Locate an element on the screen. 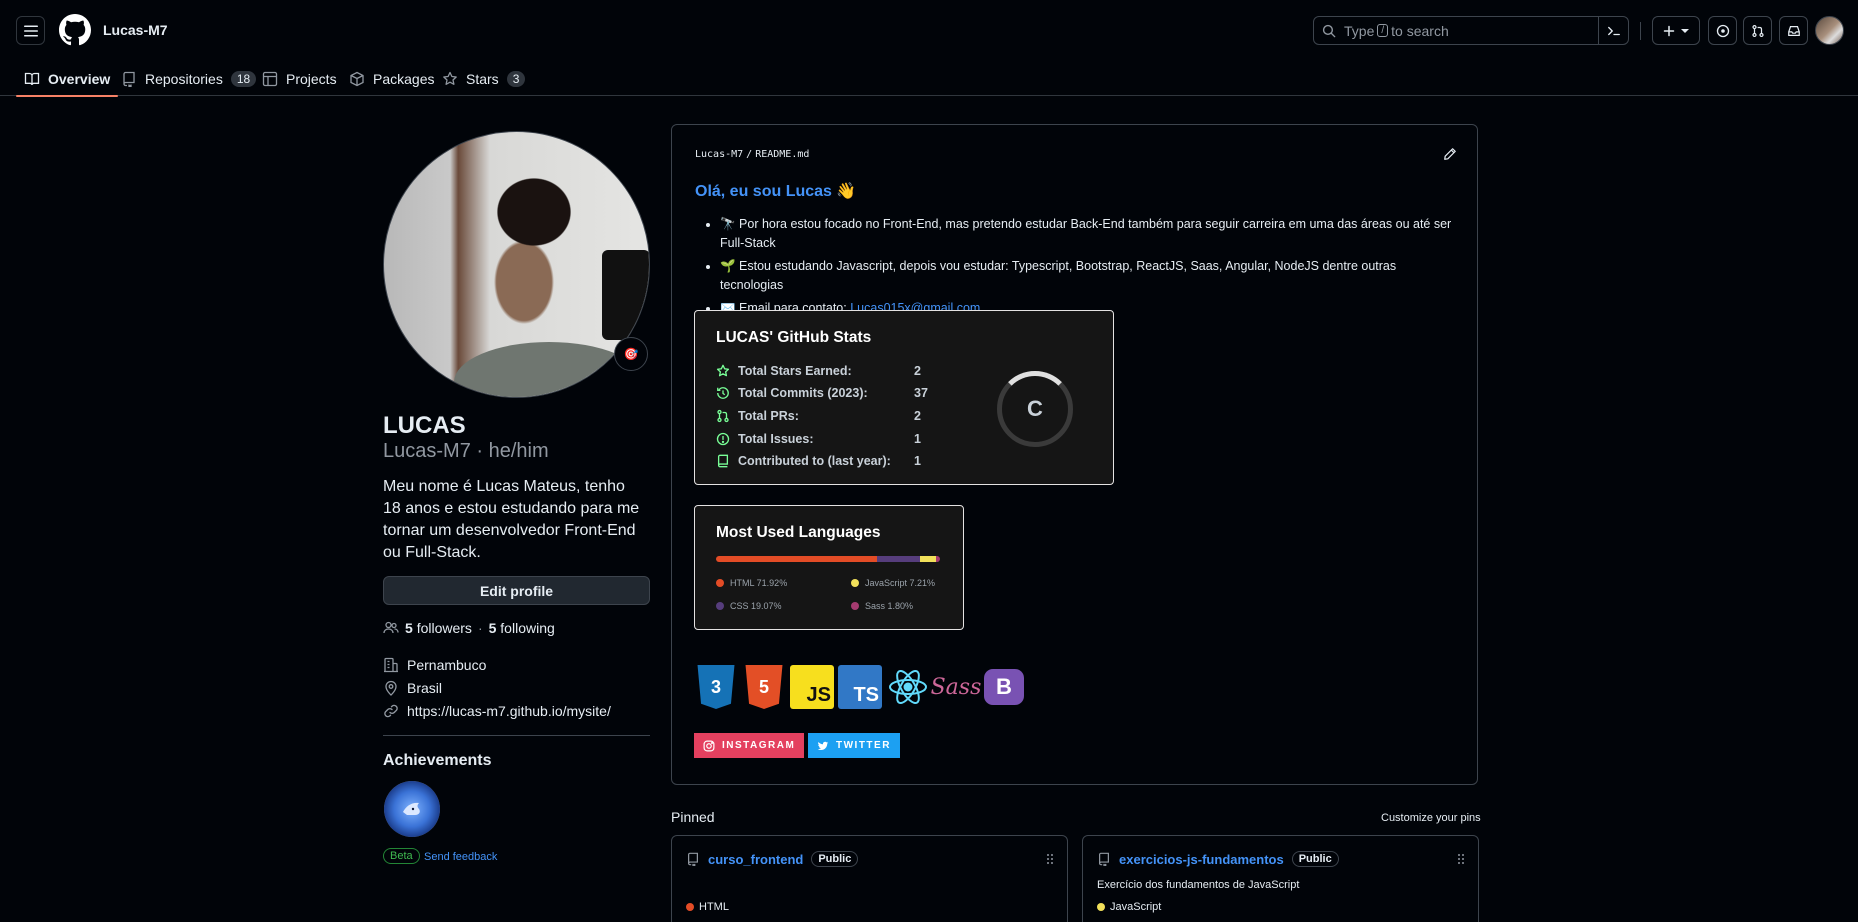 Image resolution: width=1858 pixels, height=922 pixels. plus-icon is located at coordinates (1669, 30).